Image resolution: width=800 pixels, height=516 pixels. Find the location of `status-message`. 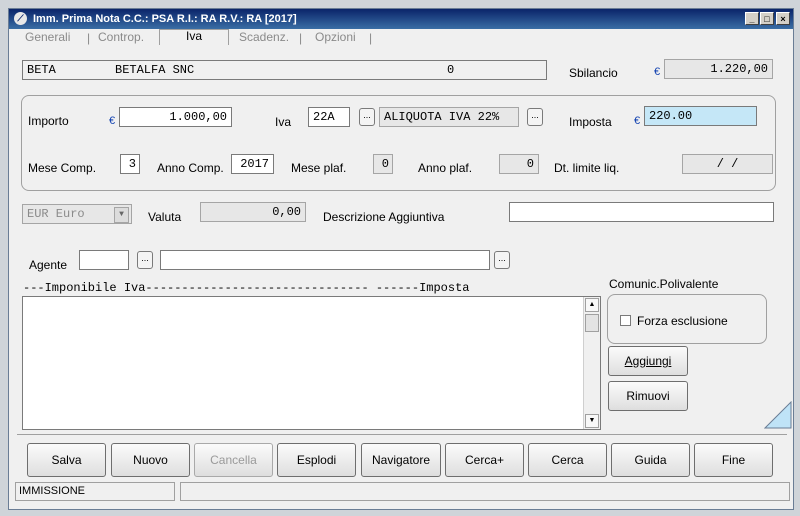

status-message is located at coordinates (485, 491).